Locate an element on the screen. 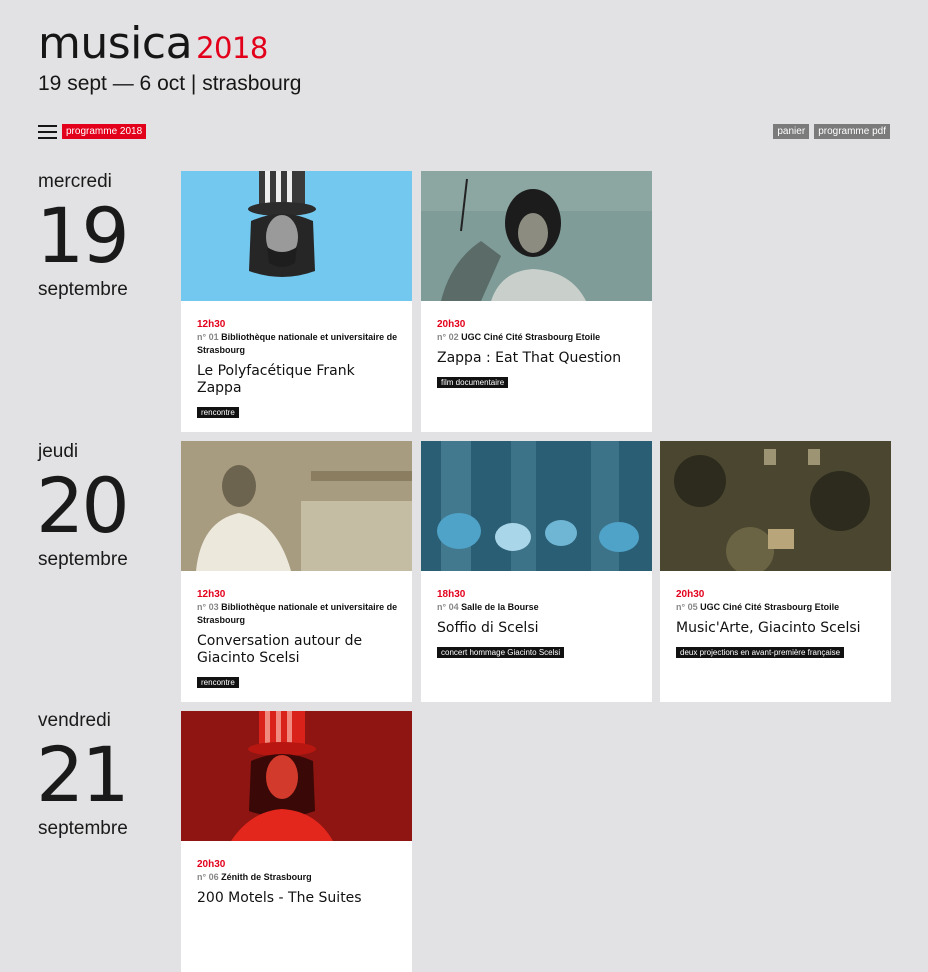  programme-pdf-button: programme pdf is located at coordinates (852, 131).